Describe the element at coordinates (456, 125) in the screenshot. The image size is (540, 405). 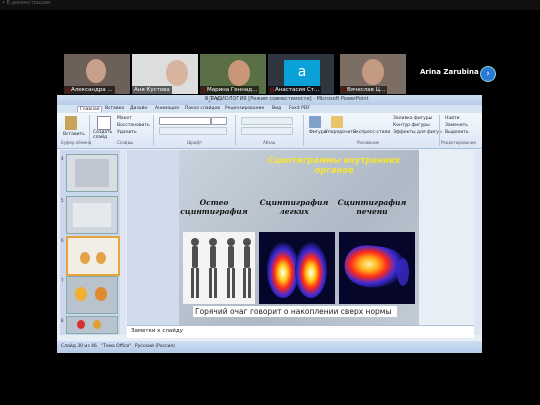
I see `replace-button: Заменить` at that location.